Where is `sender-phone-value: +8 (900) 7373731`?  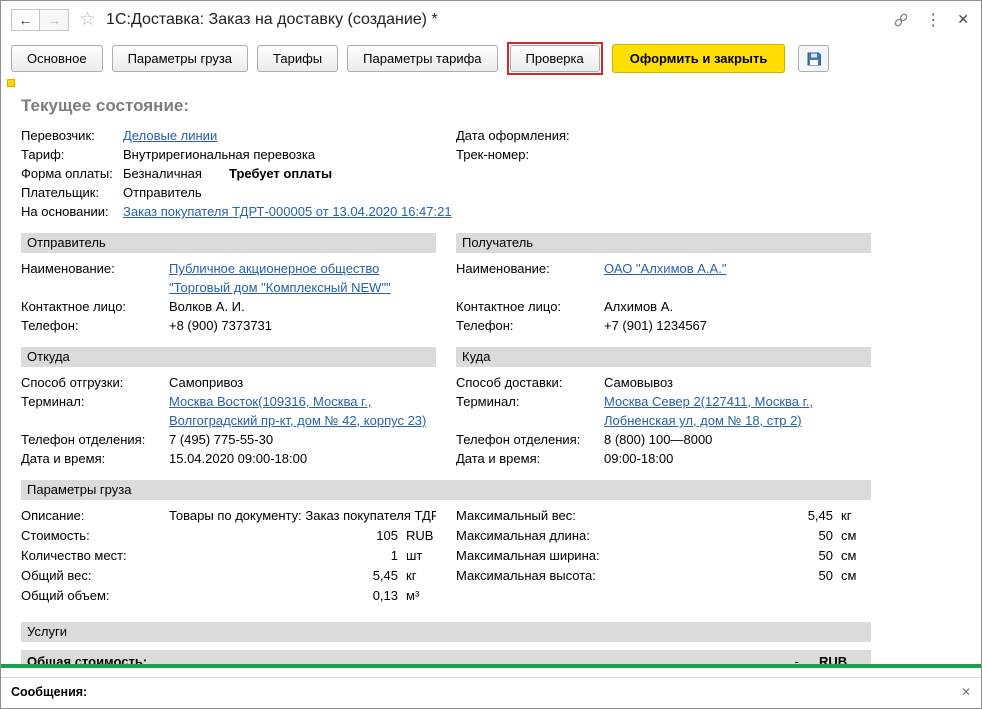 sender-phone-value: +8 (900) 7373731 is located at coordinates (221, 325).